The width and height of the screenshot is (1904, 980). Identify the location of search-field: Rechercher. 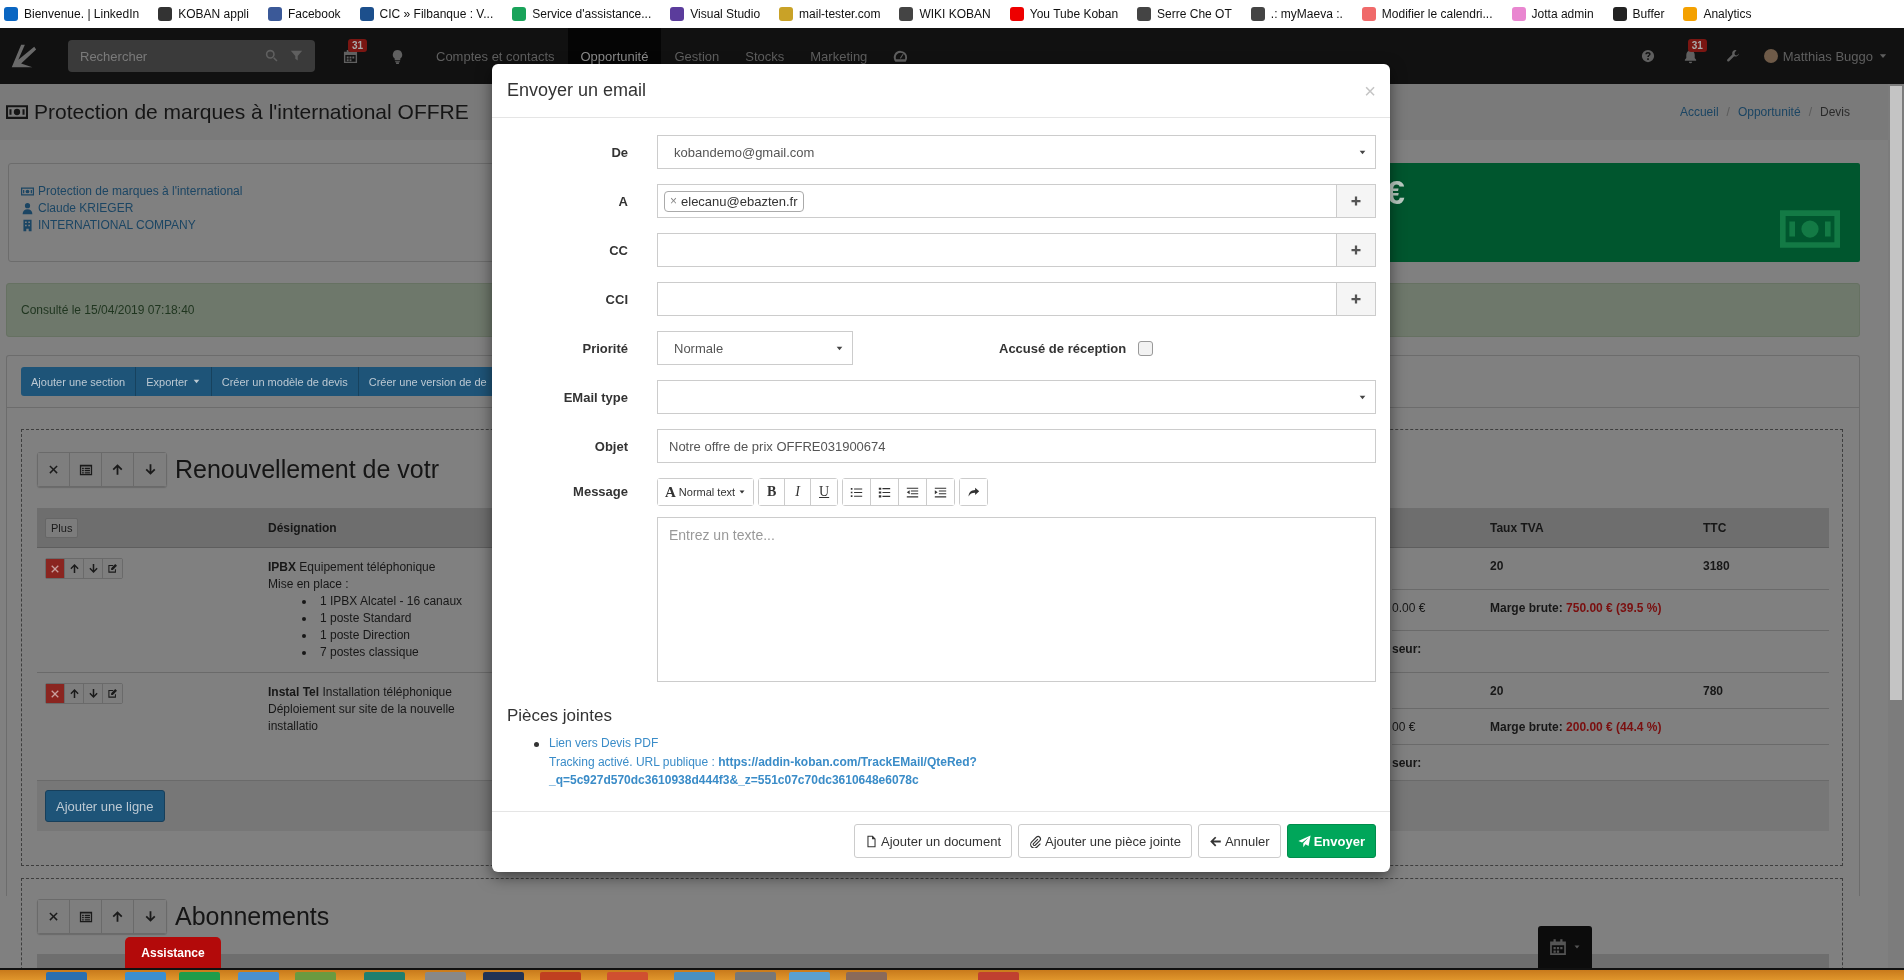
(191, 56).